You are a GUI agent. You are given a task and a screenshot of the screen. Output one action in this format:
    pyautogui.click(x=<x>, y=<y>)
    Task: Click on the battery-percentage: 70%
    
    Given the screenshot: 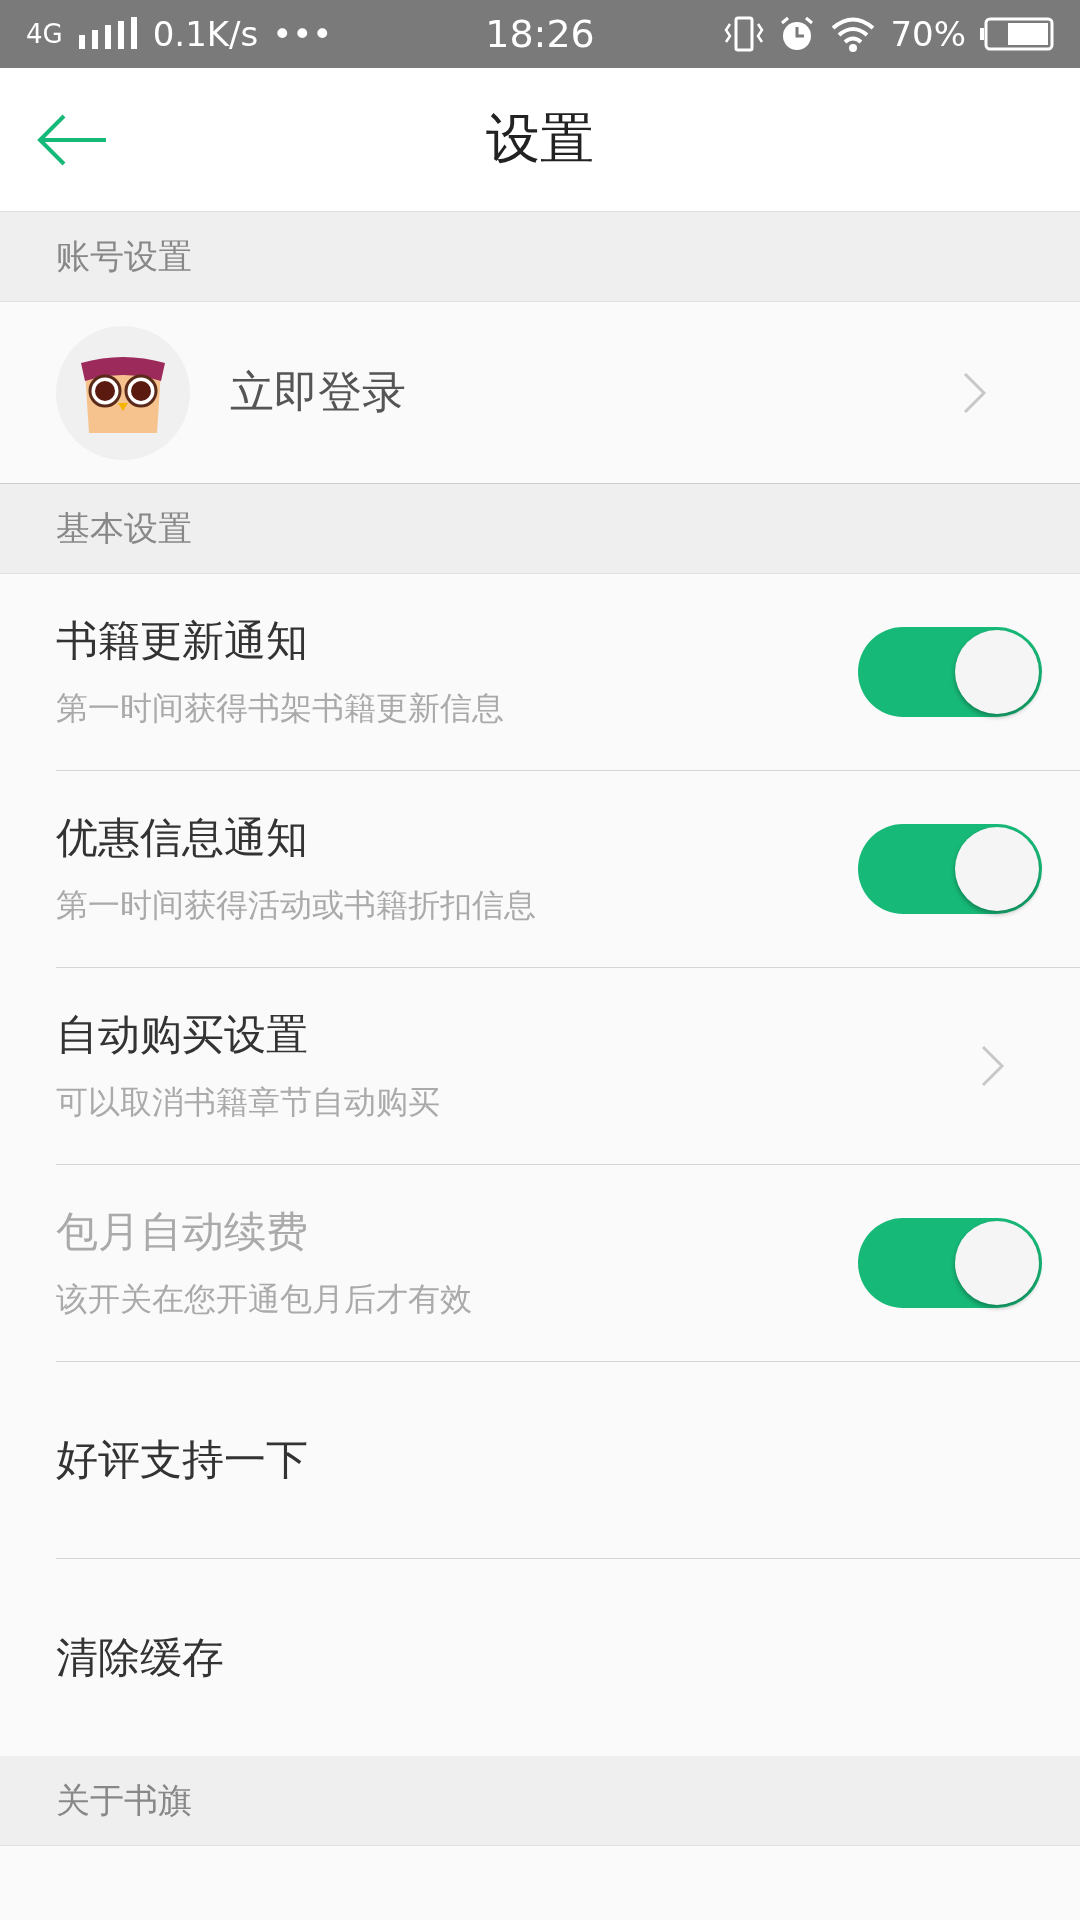 What is the action you would take?
    pyautogui.click(x=928, y=34)
    